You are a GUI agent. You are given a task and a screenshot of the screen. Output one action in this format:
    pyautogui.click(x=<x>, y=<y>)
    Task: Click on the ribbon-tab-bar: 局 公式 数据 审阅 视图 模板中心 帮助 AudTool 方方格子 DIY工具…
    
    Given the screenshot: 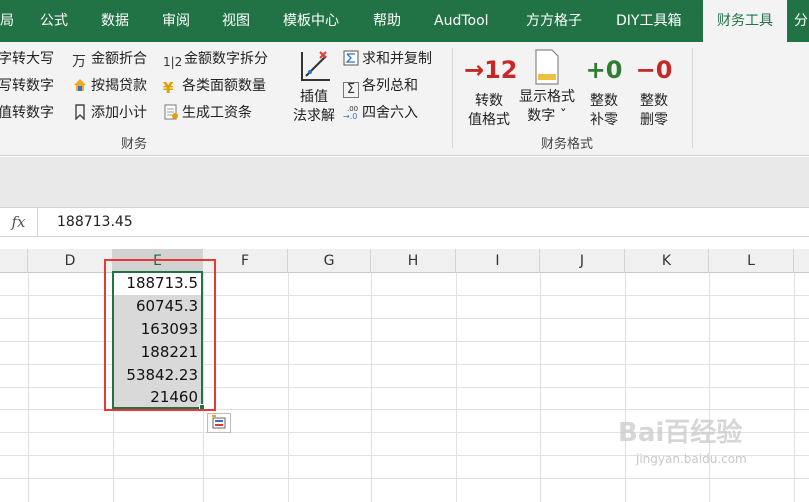 What is the action you would take?
    pyautogui.click(x=404, y=21)
    